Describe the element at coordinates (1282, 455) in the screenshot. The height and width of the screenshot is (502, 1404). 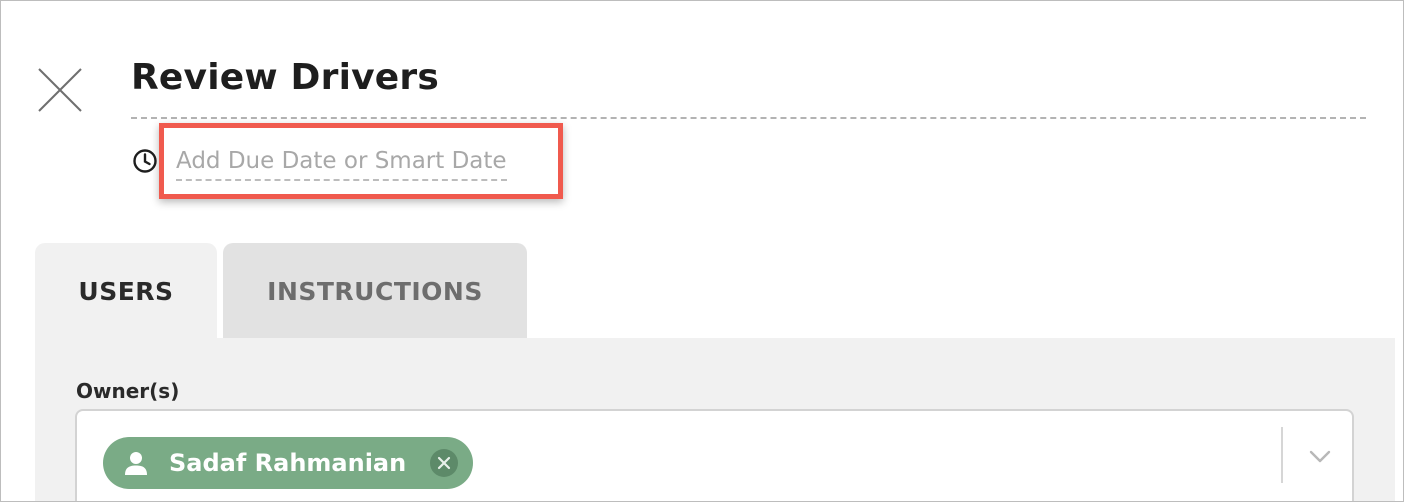
I see `select-divider` at that location.